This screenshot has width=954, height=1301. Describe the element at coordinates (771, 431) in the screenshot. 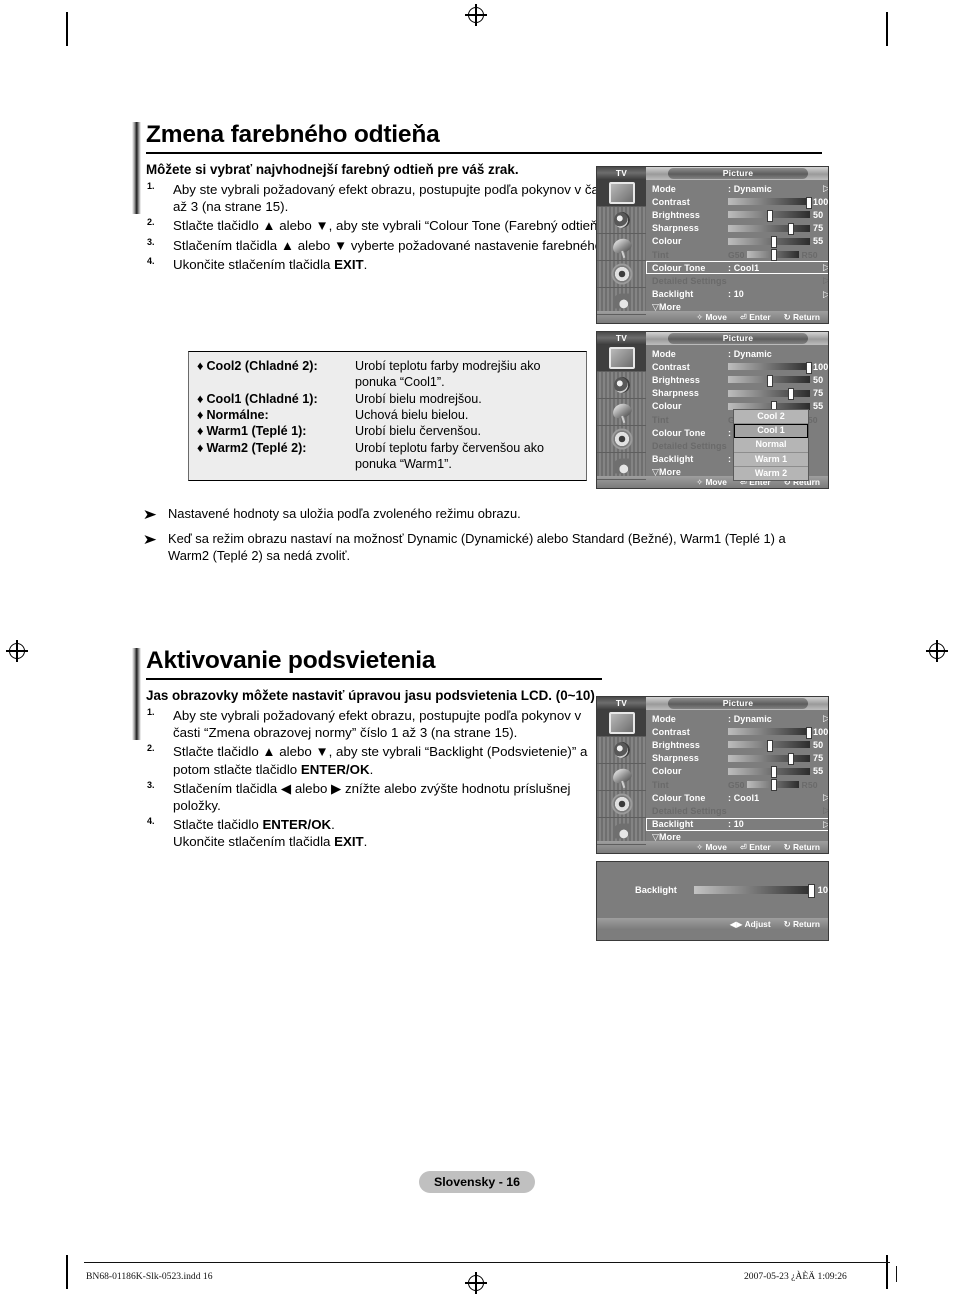

I see `dropdown-option: Cool 1` at that location.